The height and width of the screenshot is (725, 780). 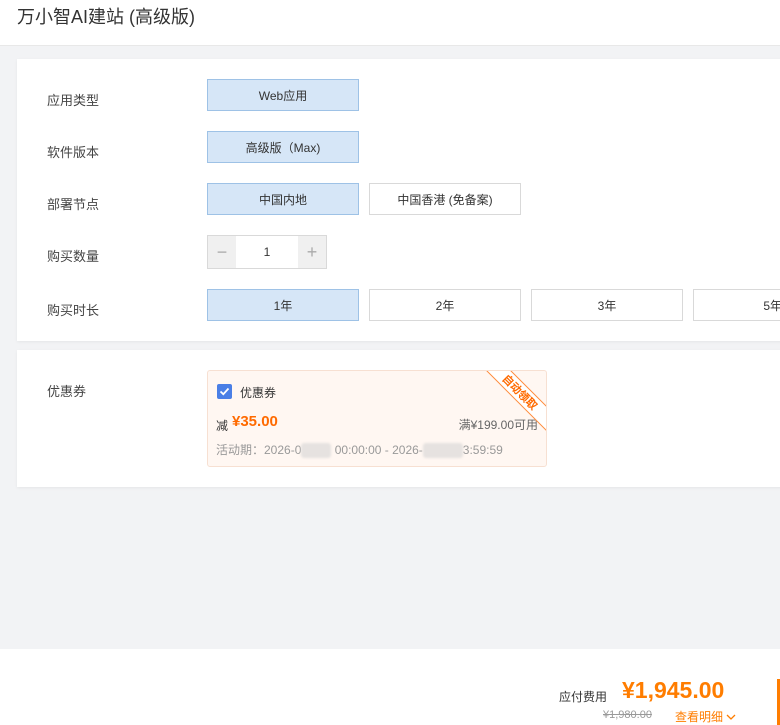 What do you see at coordinates (699, 717) in the screenshot?
I see `view-details-label: 查看明细` at bounding box center [699, 717].